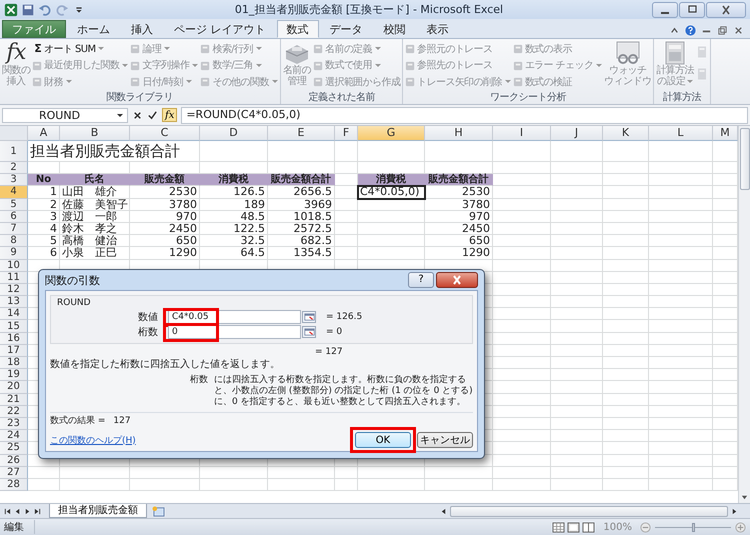 Image resolution: width=750 pixels, height=535 pixels. Describe the element at coordinates (301, 133) in the screenshot. I see `column-header: E` at that location.